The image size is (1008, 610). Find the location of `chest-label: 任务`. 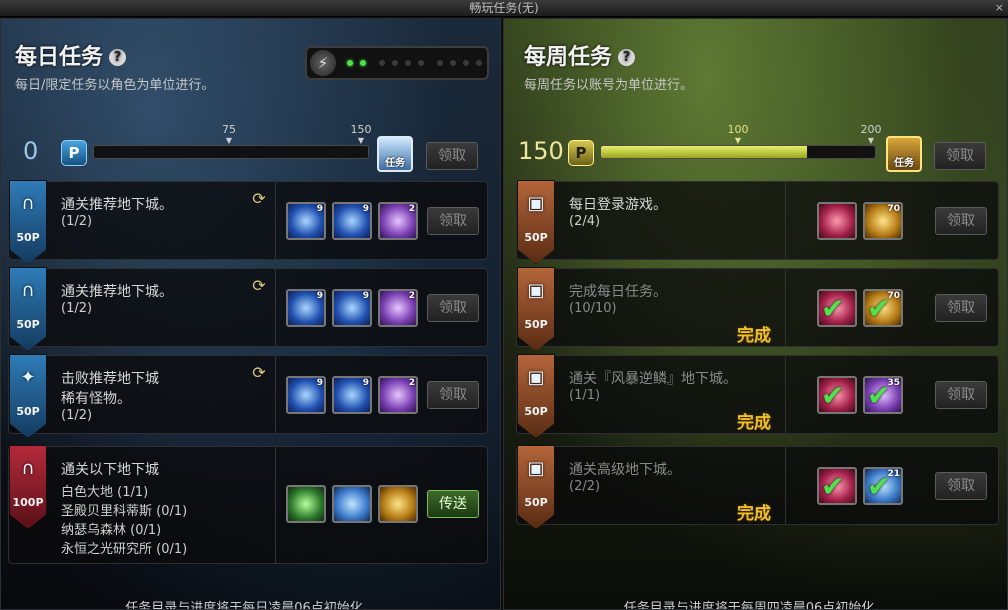

chest-label: 任务 is located at coordinates (395, 163).